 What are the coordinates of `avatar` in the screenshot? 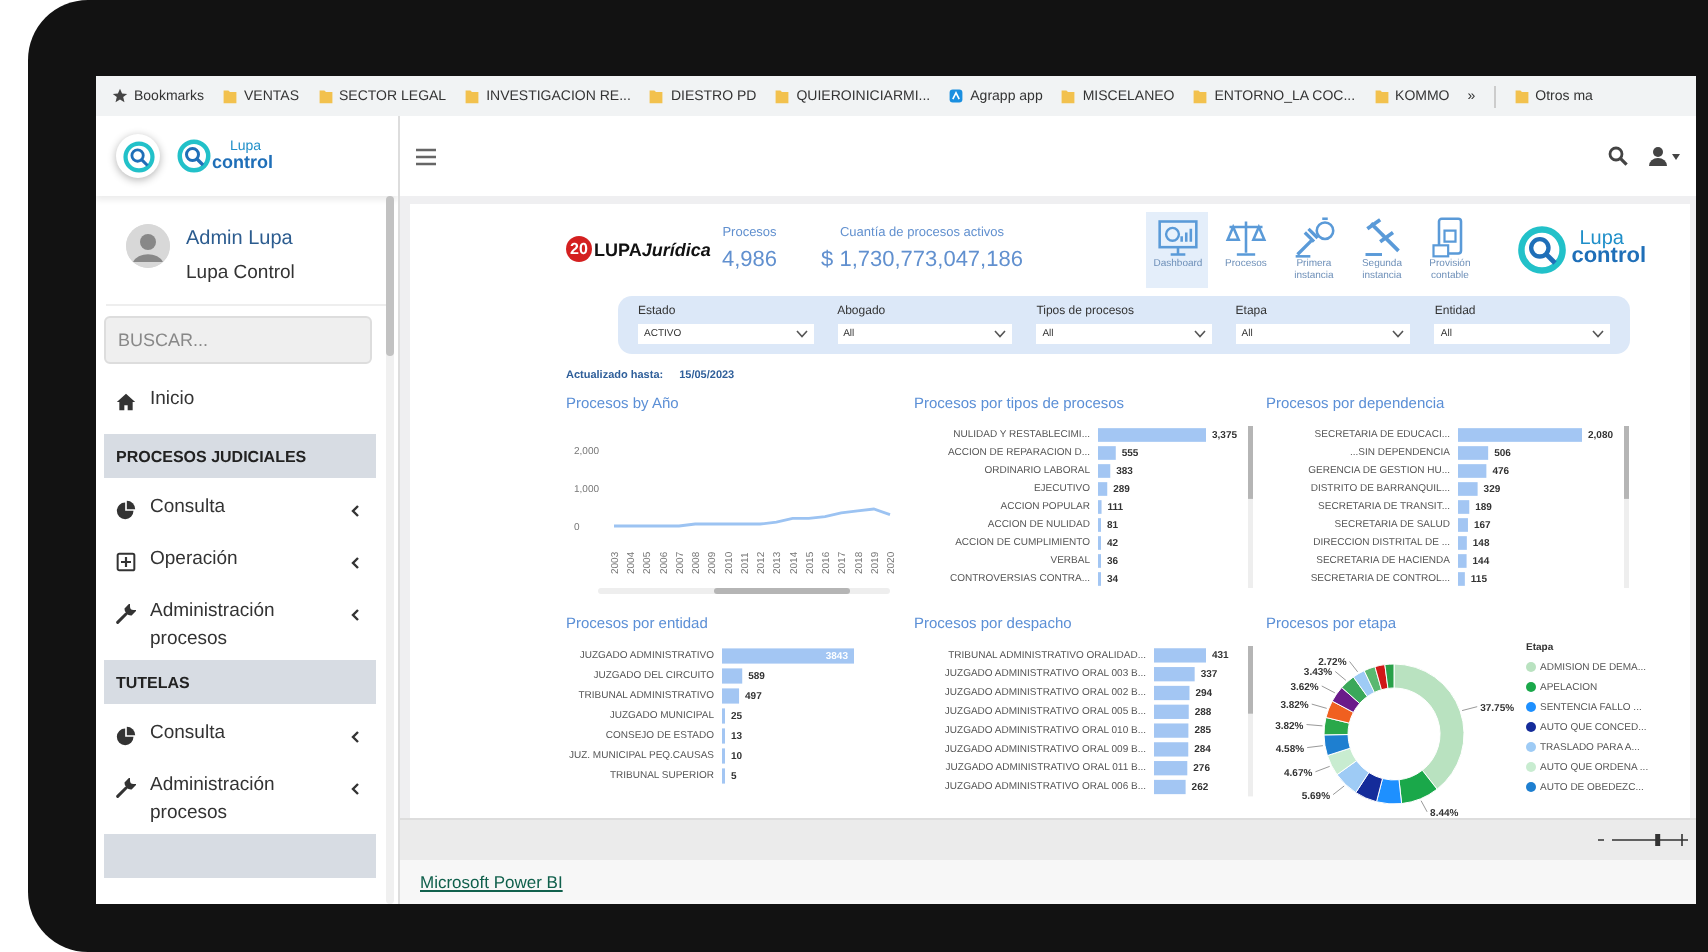 It's located at (148, 246).